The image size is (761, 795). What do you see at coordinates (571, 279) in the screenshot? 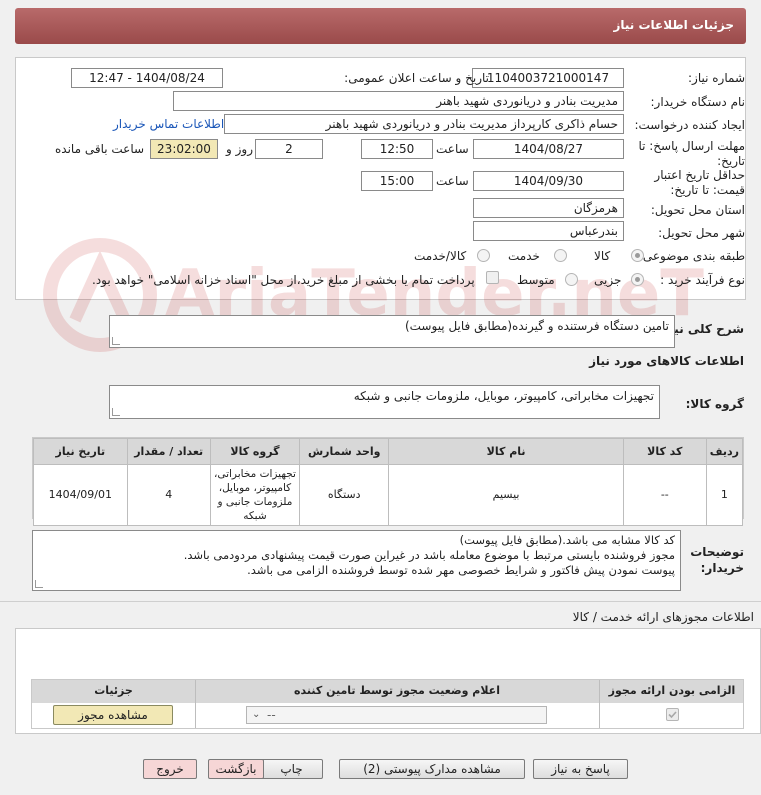
I see `process-medium-radio` at bounding box center [571, 279].